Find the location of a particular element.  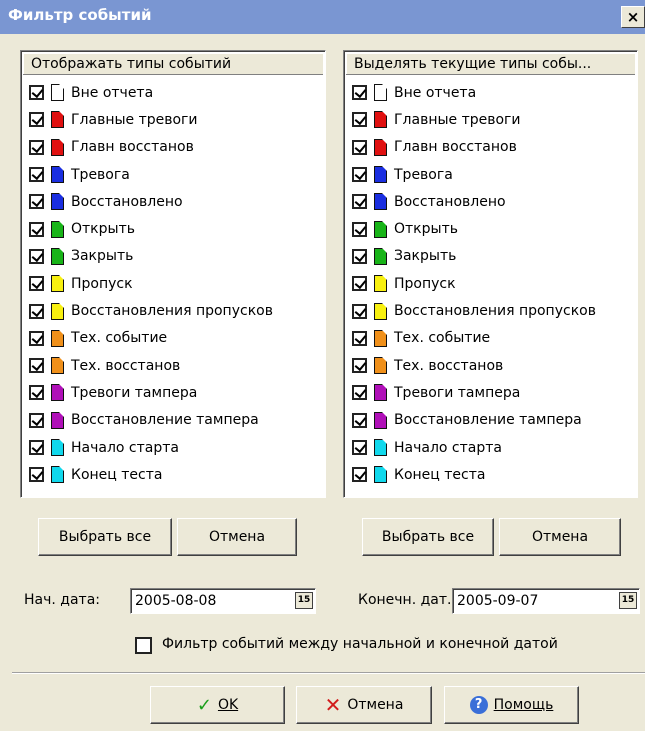

left-select-all-button: Выбрать все is located at coordinates (105, 537).